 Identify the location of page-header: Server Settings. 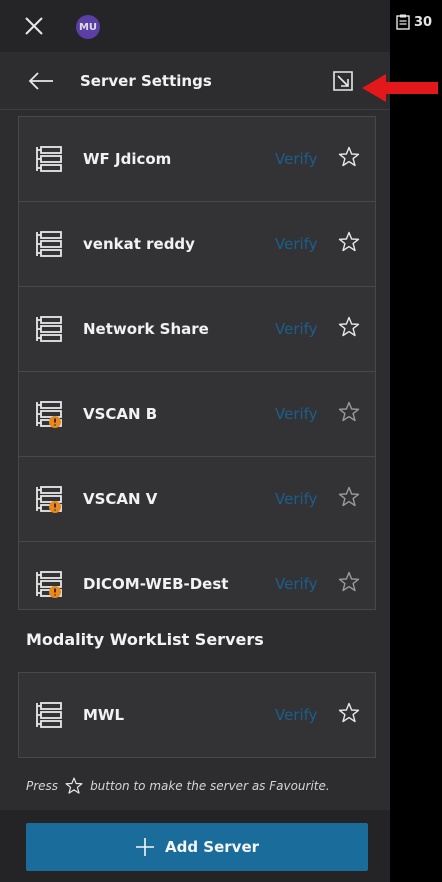
(195, 81).